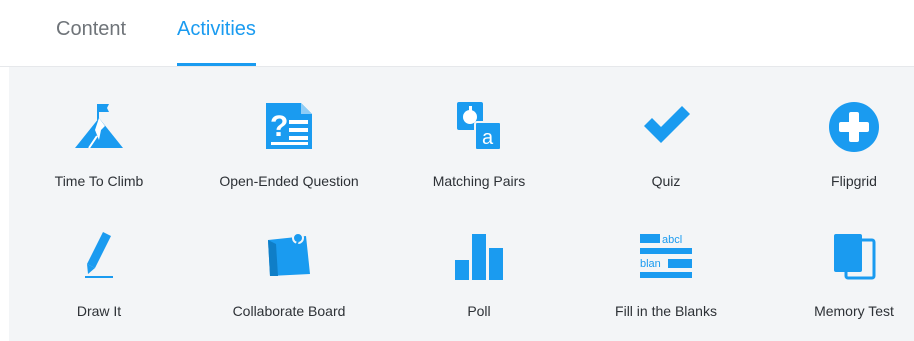 The height and width of the screenshot is (341, 914). What do you see at coordinates (672, 240) in the screenshot?
I see `svg-text: abcl` at bounding box center [672, 240].